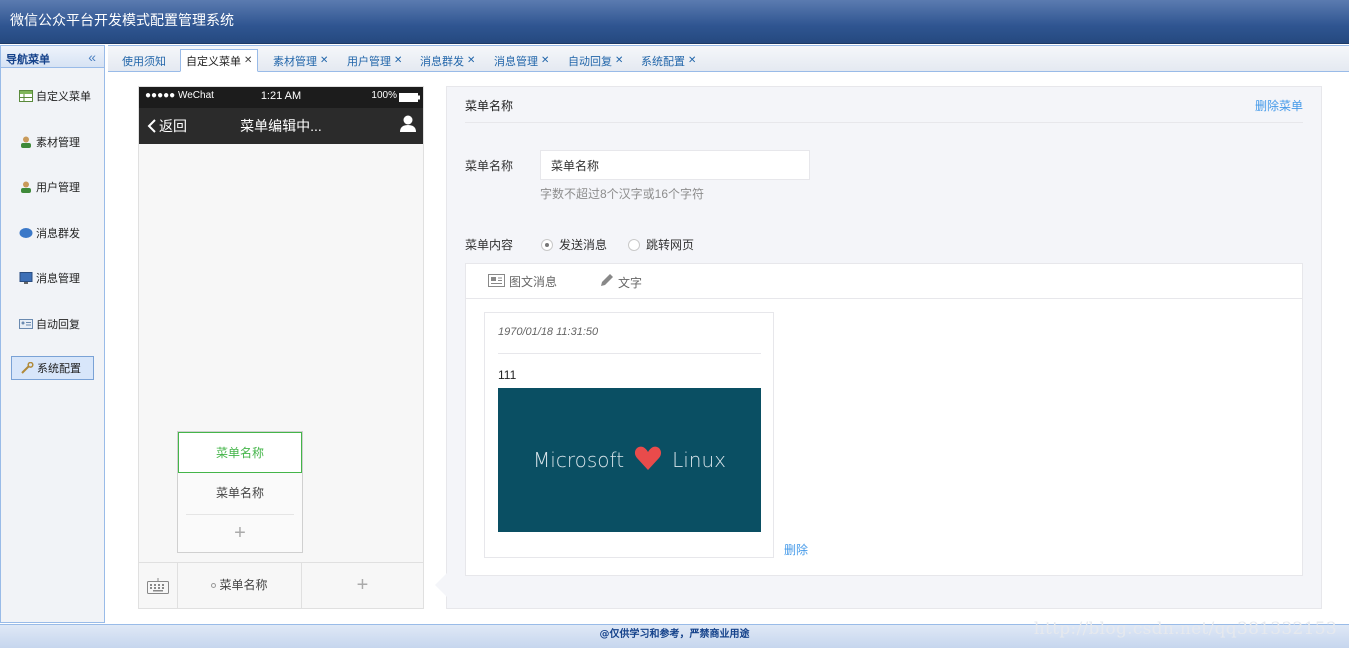 Image resolution: width=1349 pixels, height=648 pixels. I want to click on add-menu-button: +, so click(362, 585).